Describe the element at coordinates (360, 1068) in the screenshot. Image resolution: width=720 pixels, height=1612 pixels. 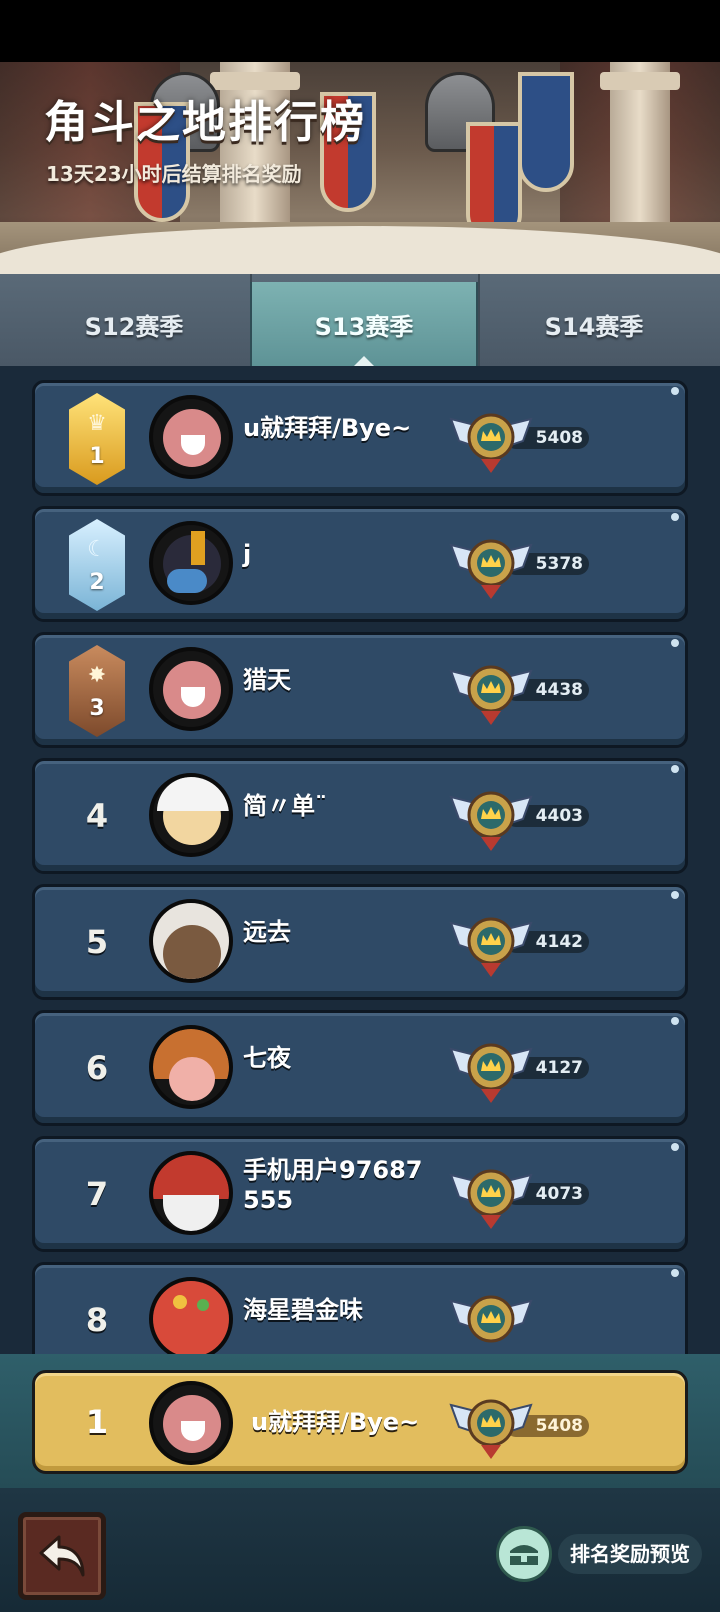
I see `table-row: 6 七夜 4127` at that location.